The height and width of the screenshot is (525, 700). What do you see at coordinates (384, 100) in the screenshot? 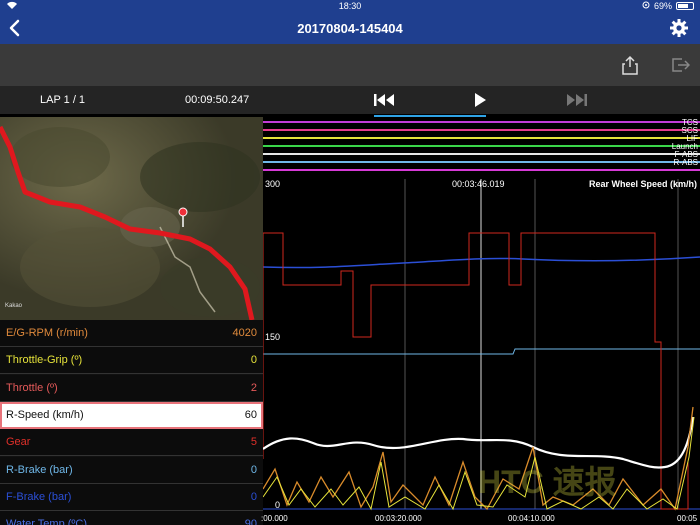
I see `rewind-icon` at bounding box center [384, 100].